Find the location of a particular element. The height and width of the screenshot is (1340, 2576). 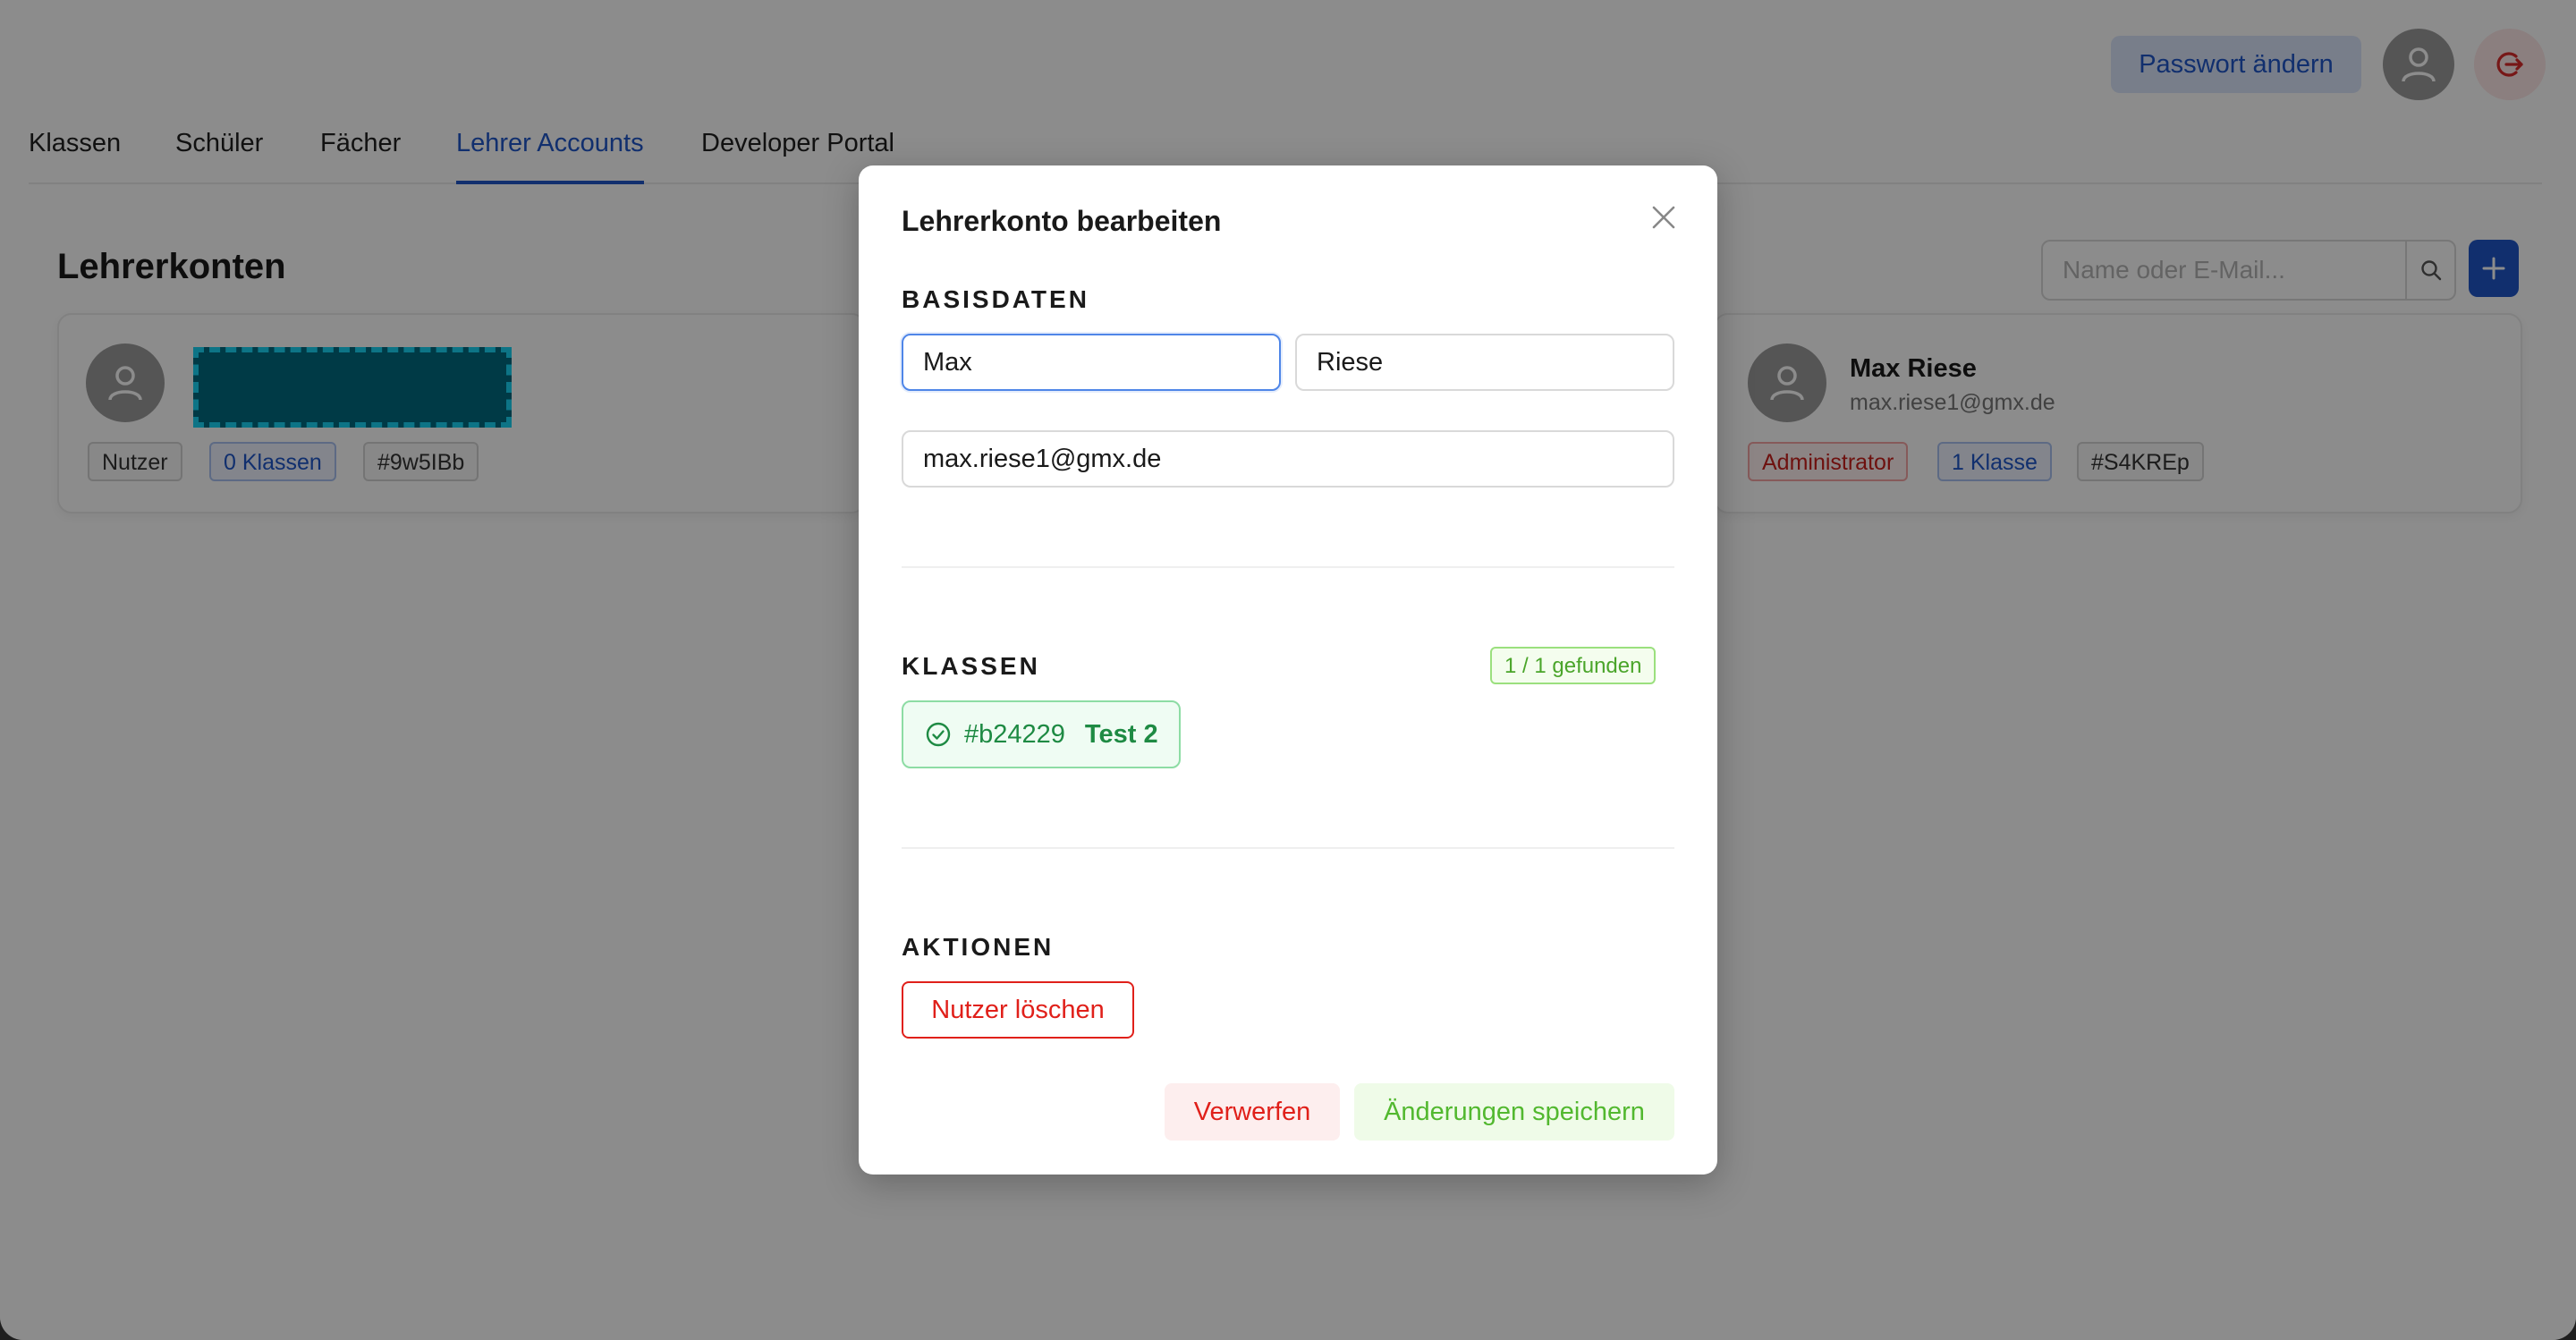

section-basisdaten: BASISDATEN is located at coordinates (995, 299).